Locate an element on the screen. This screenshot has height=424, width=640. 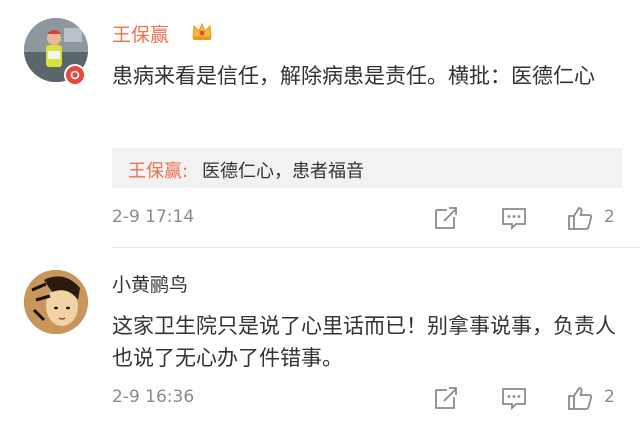
reply-username: 王保赢: is located at coordinates (158, 170).